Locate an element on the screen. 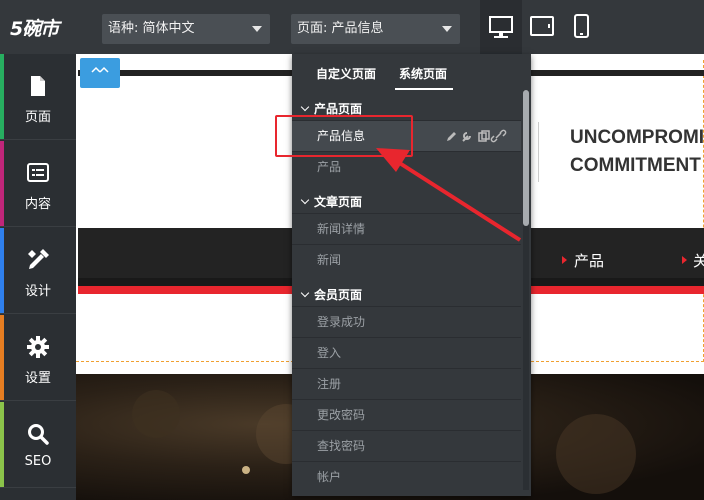  hero-heading-line2: COMMITMENT TO is located at coordinates (637, 165).